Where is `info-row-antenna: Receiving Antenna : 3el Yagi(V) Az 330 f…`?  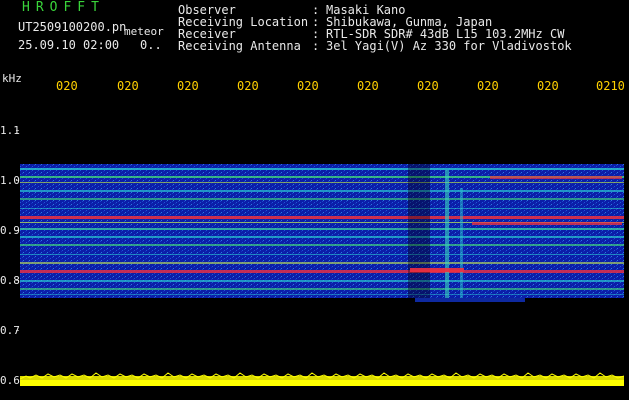
info-row-antenna: Receiving Antenna : 3el Yagi(V) Az 330 f… is located at coordinates (375, 46).